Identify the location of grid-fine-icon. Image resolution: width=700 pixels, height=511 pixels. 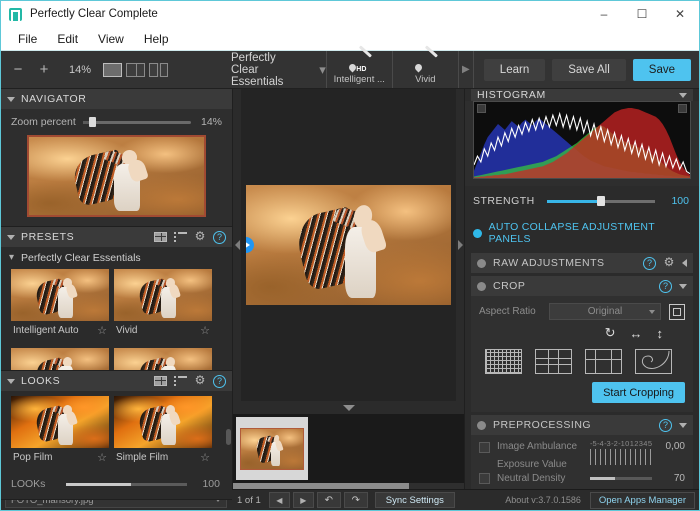
(503, 361).